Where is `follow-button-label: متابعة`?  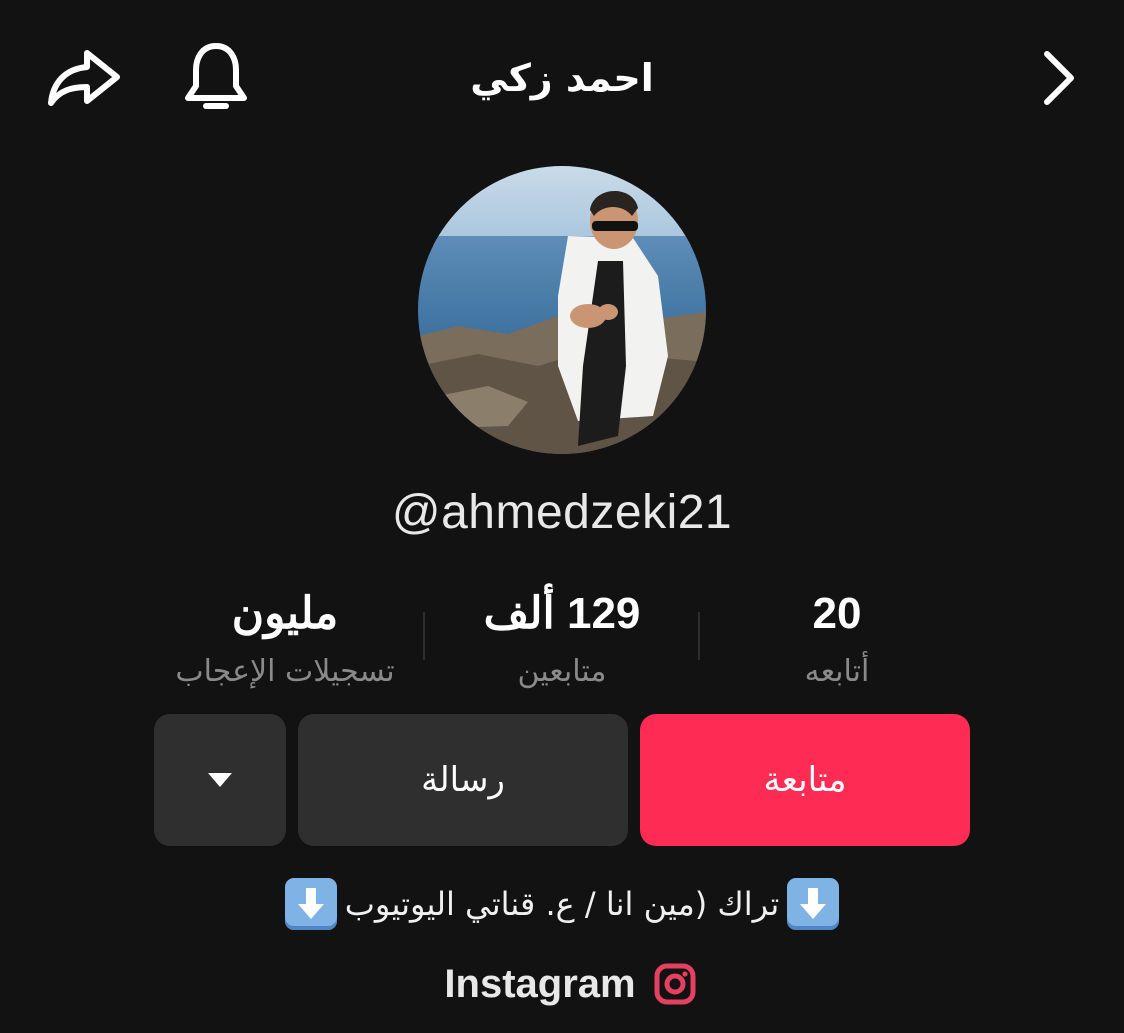
follow-button-label: متابعة is located at coordinates (805, 780).